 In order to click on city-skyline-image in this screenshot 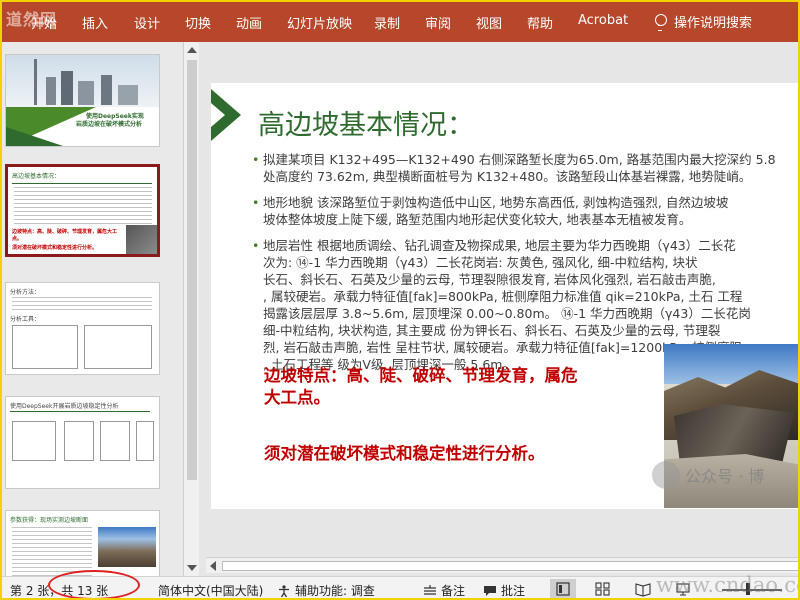, I will do `click(82, 81)`.